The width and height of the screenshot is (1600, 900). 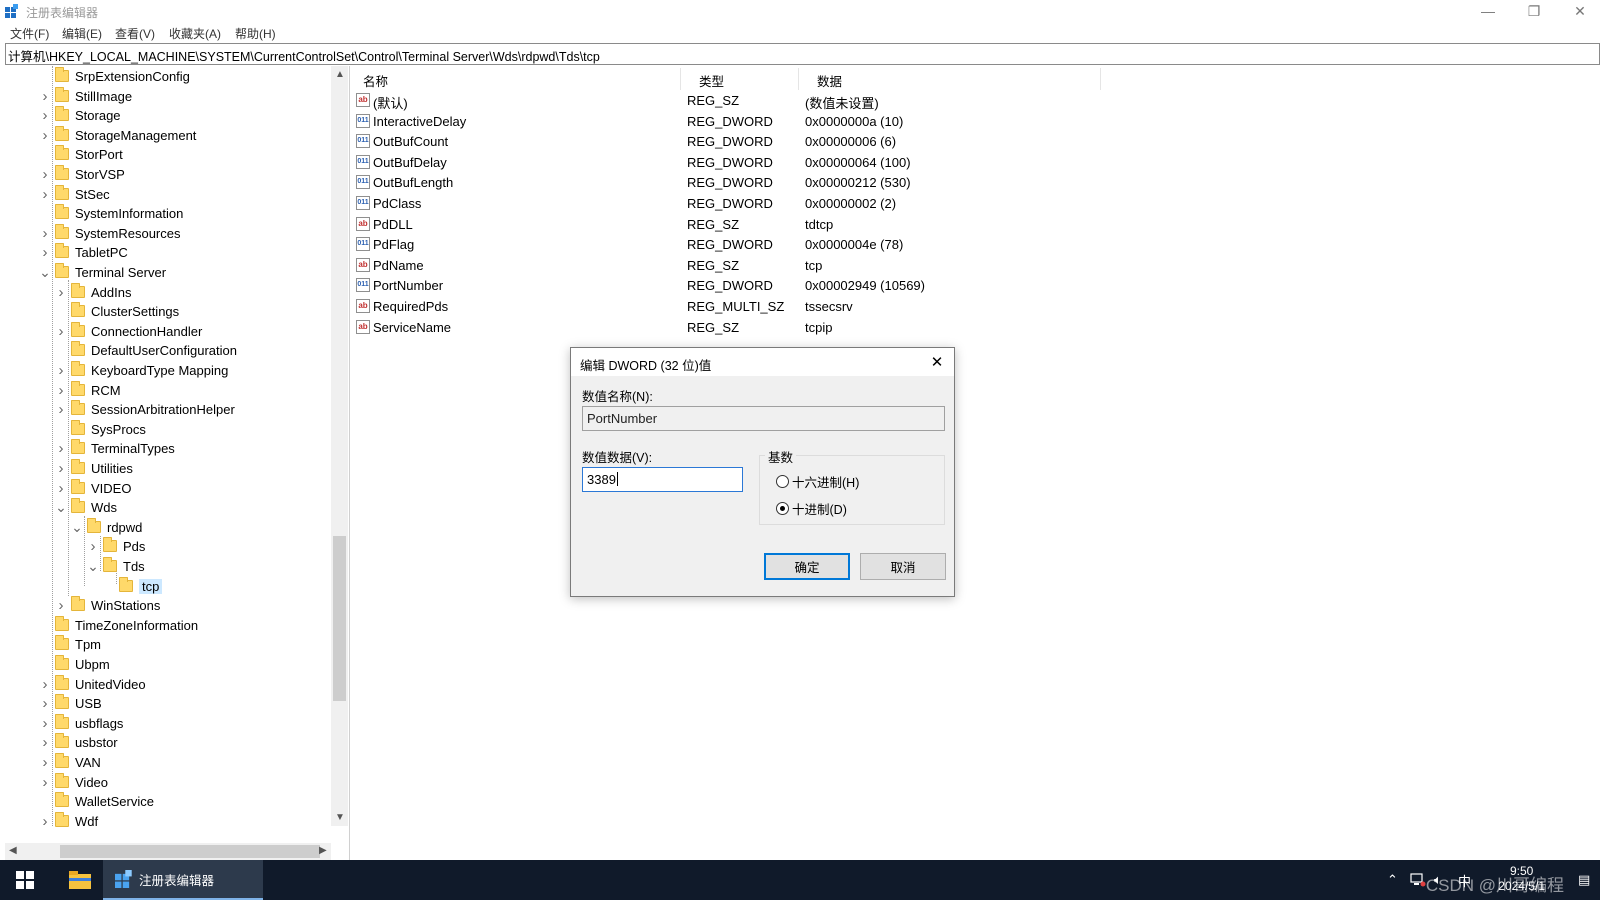 I want to click on tree-node-utilities: › Utilities, so click(x=94, y=468).